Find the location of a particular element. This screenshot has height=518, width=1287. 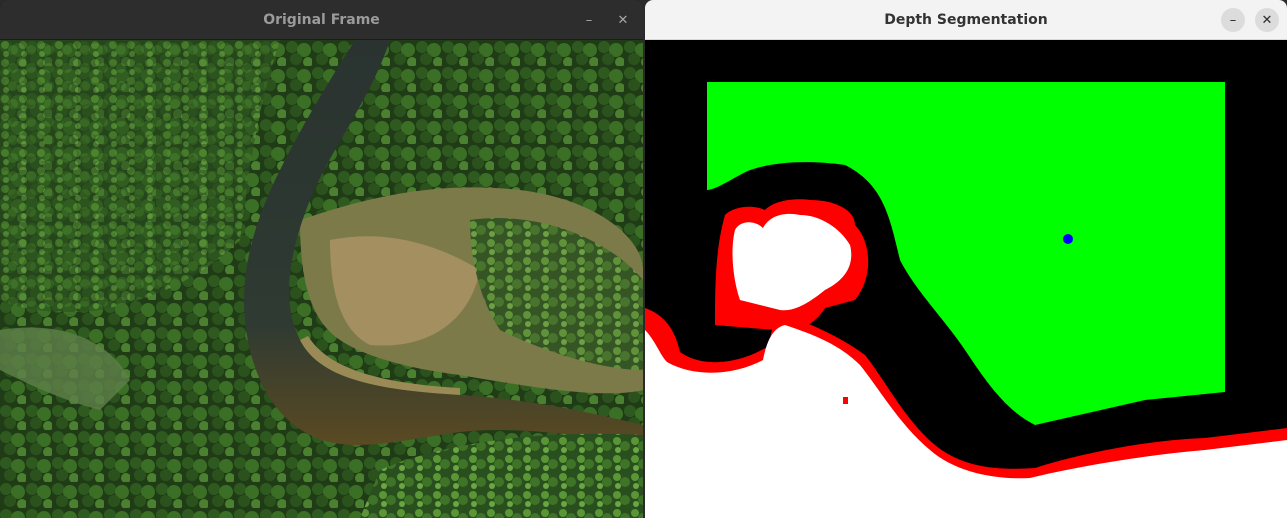

titlebar: Original Frame – ✕ is located at coordinates (321, 20).